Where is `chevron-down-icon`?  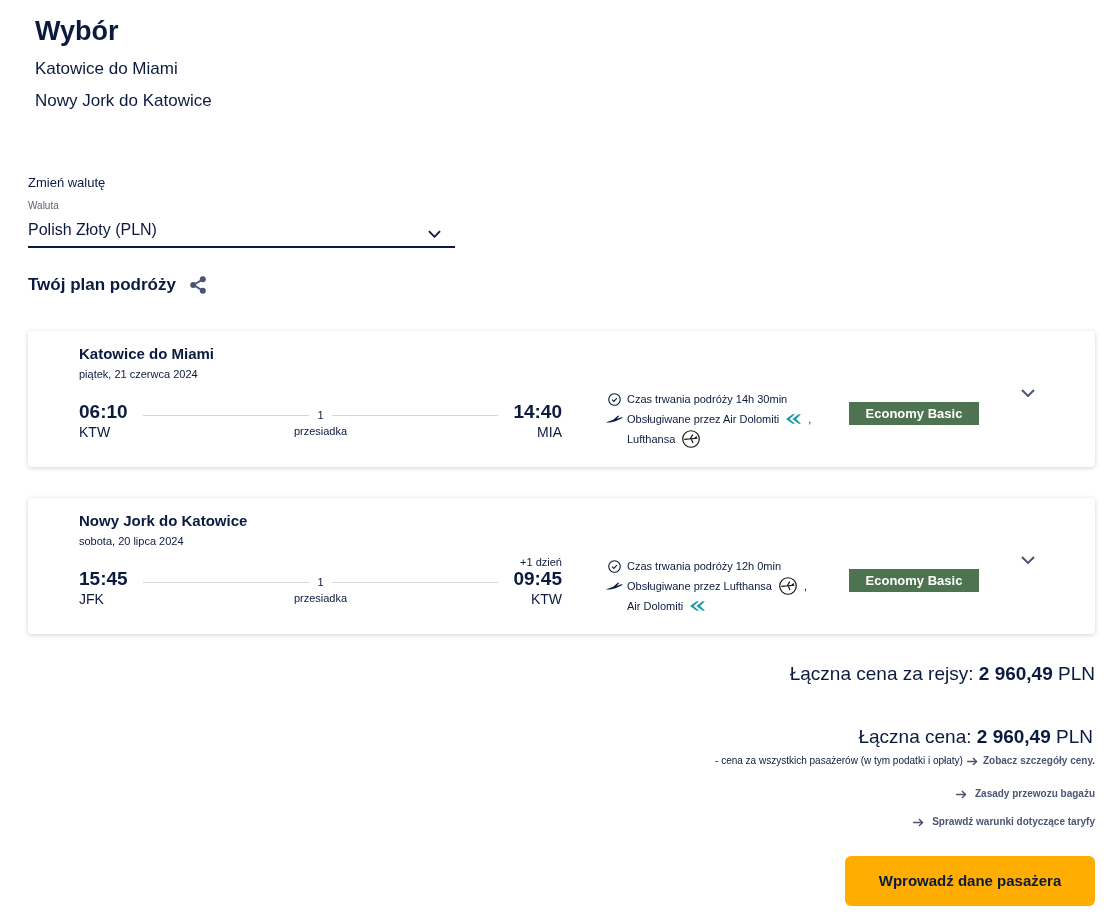 chevron-down-icon is located at coordinates (434, 234).